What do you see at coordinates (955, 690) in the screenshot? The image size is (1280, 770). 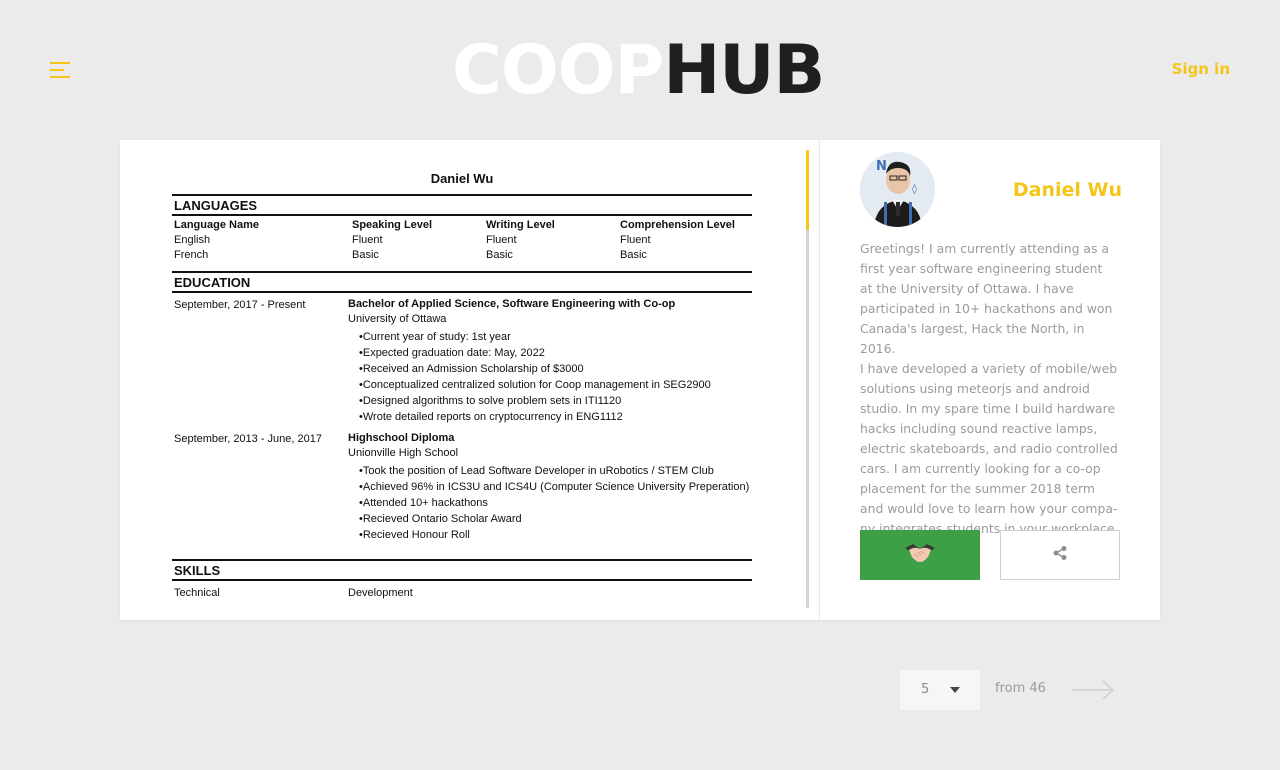 I see `caret-down-icon` at bounding box center [955, 690].